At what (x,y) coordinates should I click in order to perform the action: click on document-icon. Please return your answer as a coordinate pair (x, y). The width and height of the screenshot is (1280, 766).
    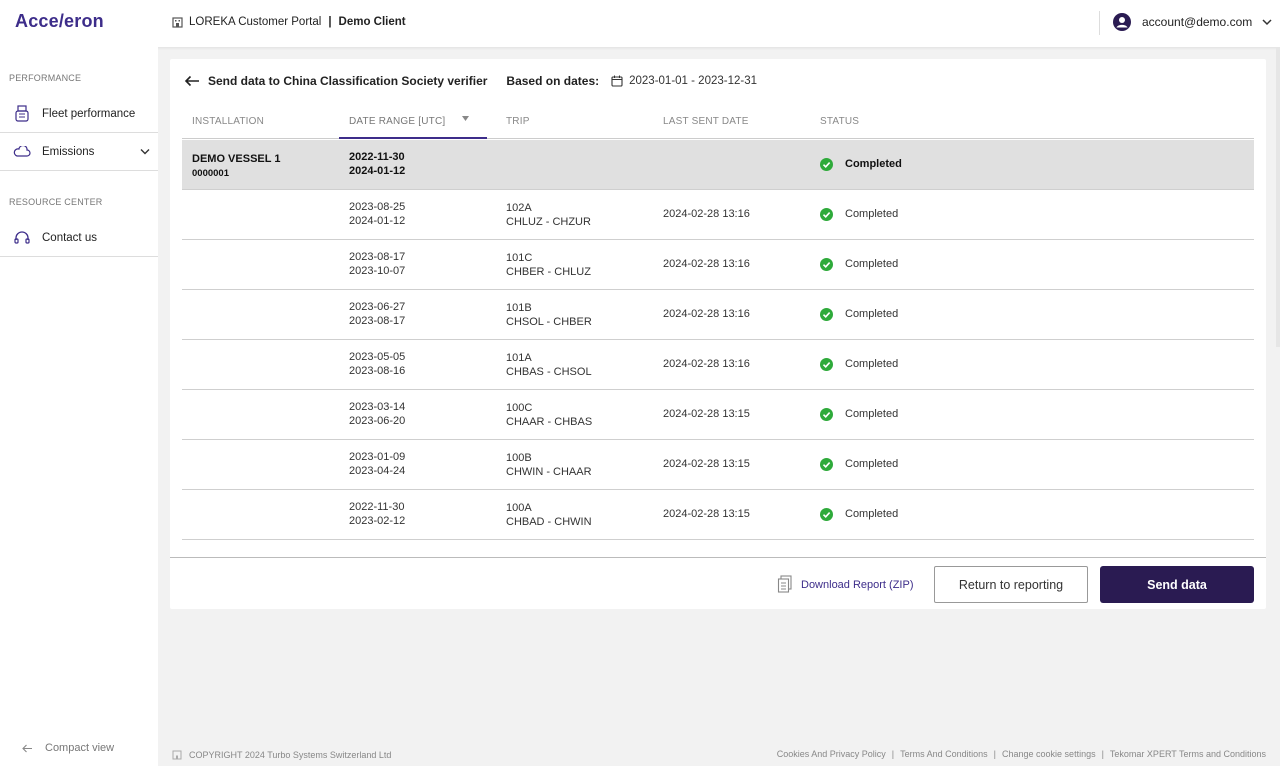
    Looking at the image, I should click on (784, 584).